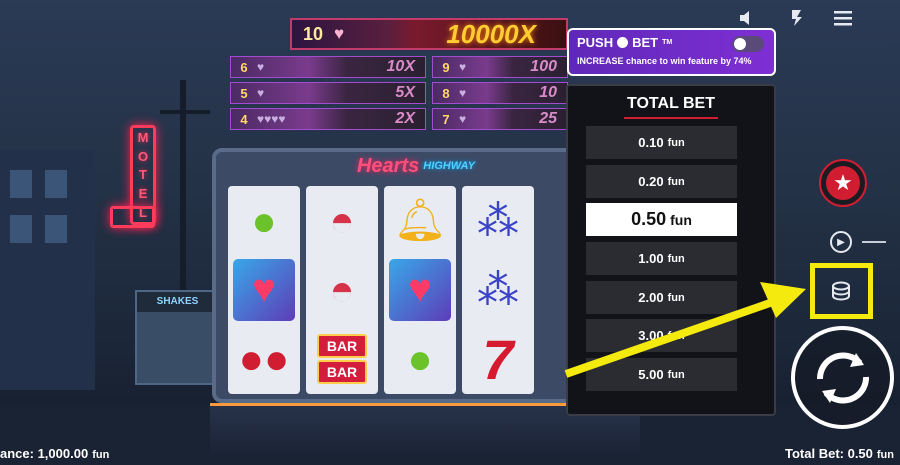 The height and width of the screenshot is (465, 900). I want to click on favorite-button: ★, so click(843, 183).